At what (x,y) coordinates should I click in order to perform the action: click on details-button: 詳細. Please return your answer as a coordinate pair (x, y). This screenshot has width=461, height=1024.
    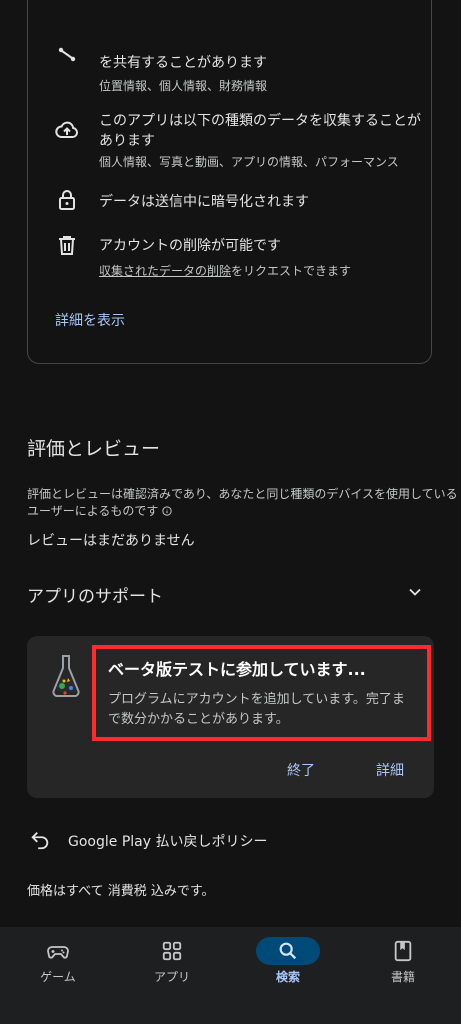
    Looking at the image, I should click on (390, 770).